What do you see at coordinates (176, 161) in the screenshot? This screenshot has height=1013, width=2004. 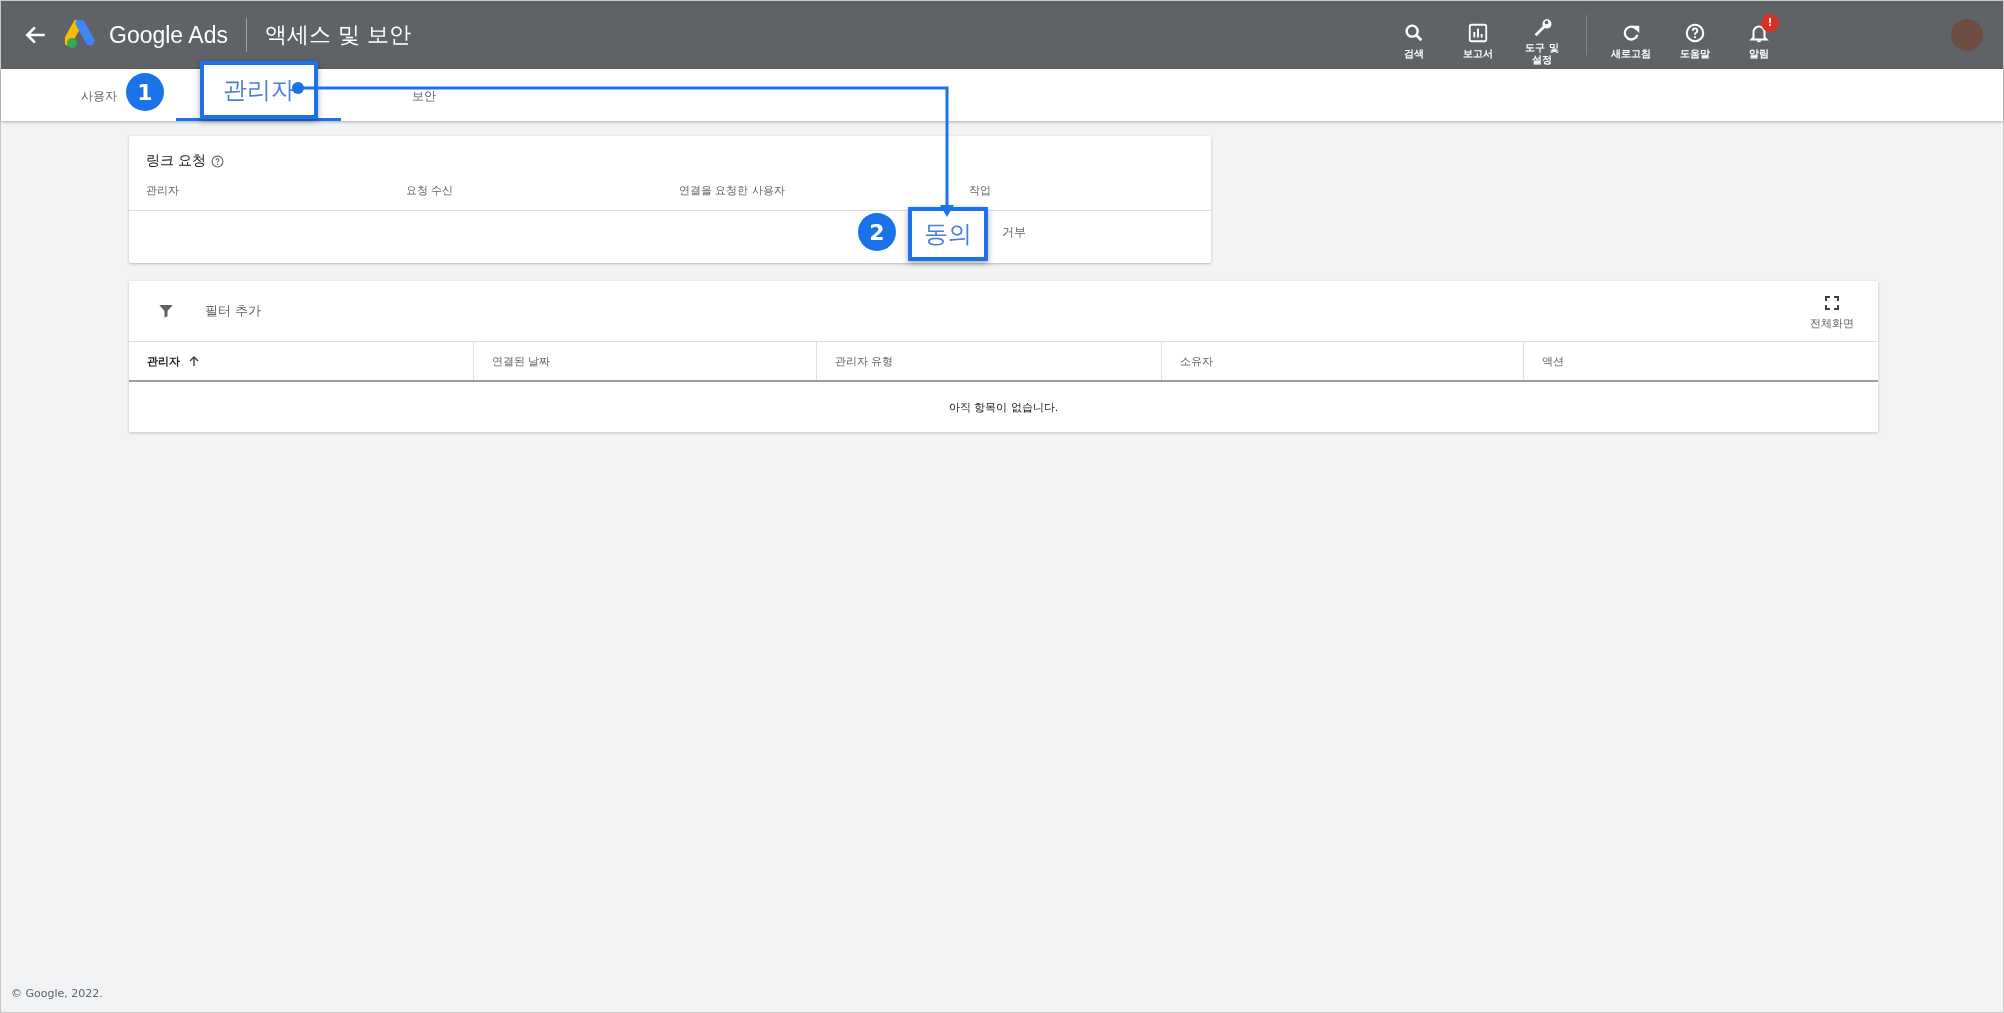 I see `card-title: 링크 요청` at bounding box center [176, 161].